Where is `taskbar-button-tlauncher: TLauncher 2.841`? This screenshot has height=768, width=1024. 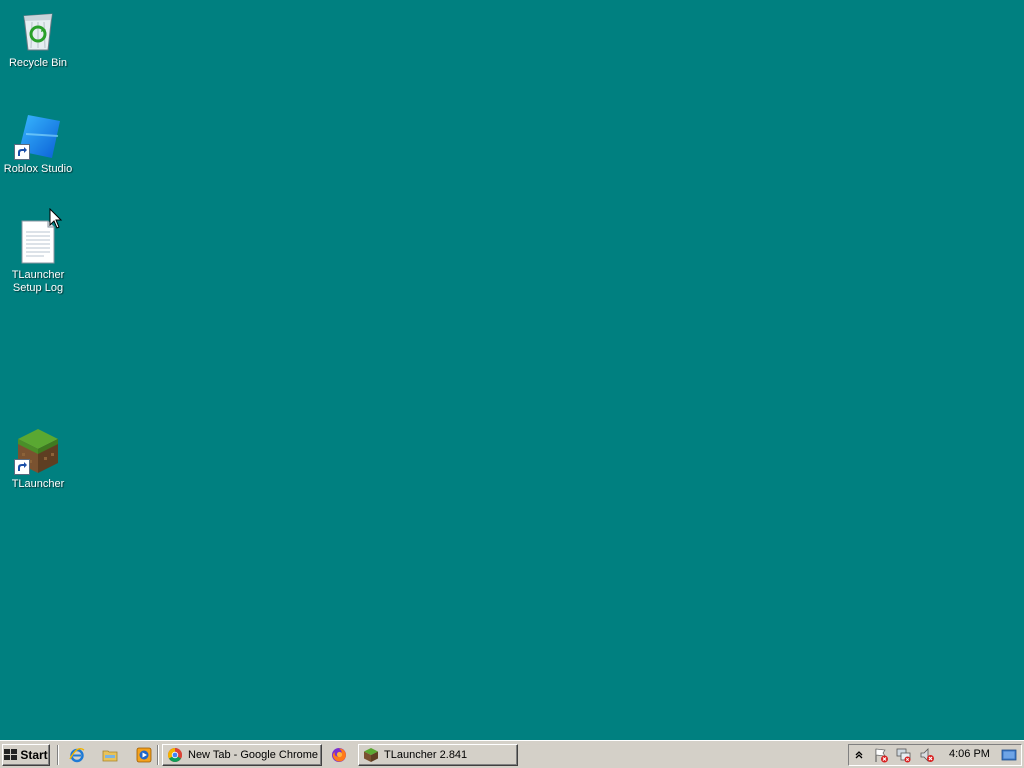 taskbar-button-tlauncher: TLauncher 2.841 is located at coordinates (438, 755).